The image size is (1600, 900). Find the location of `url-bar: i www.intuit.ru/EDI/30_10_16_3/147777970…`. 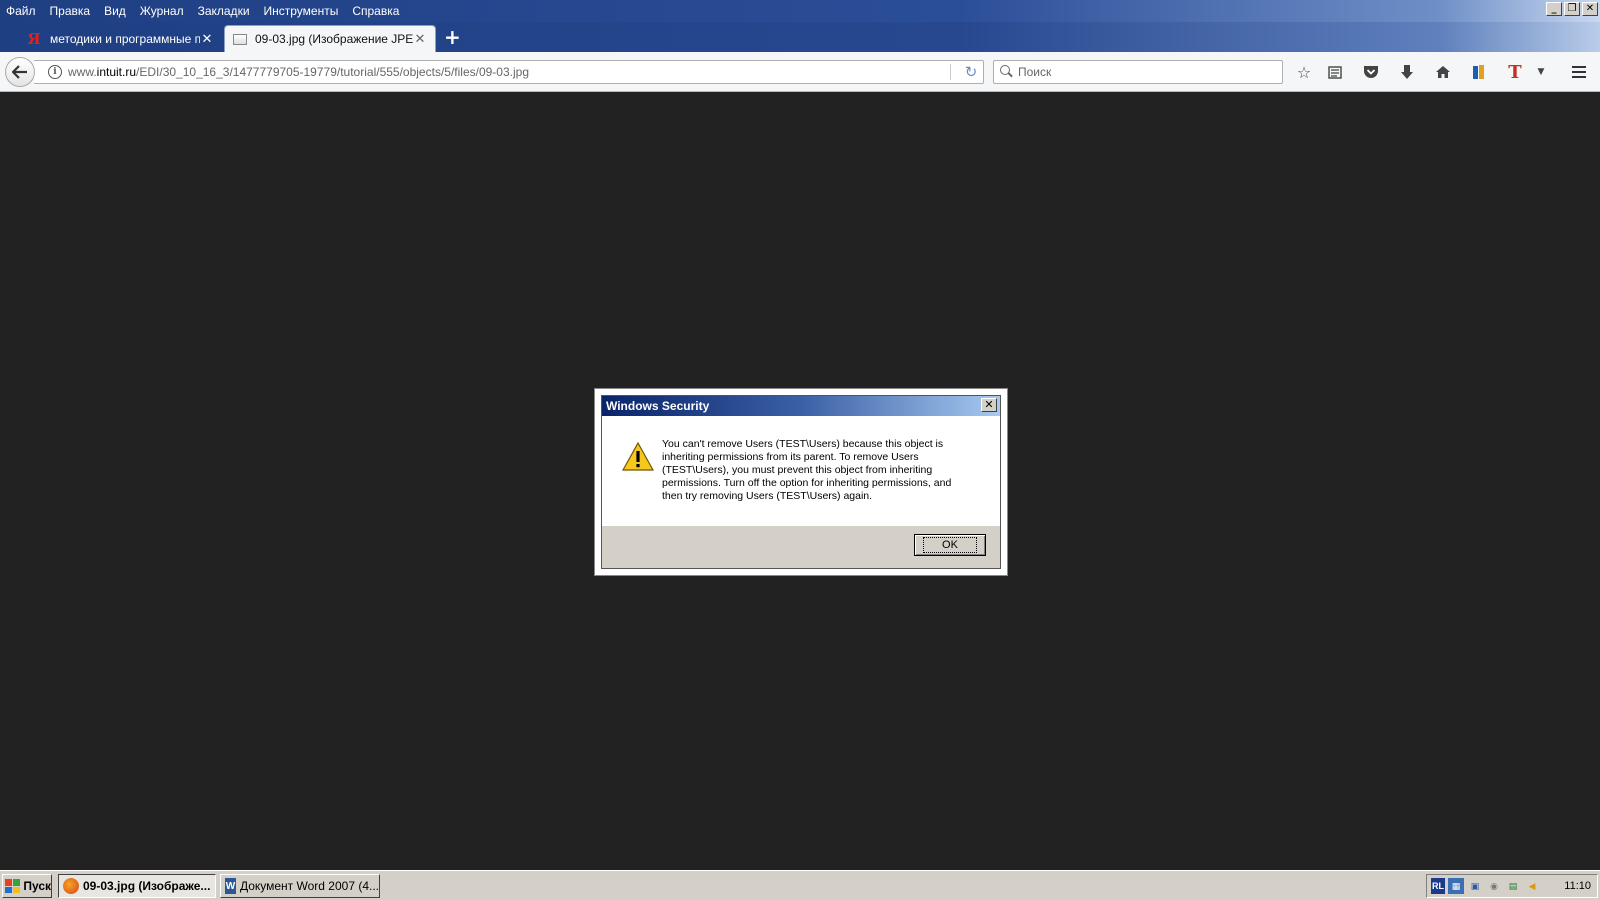

url-bar: i www.intuit.ru/EDI/30_10_16_3/147777970… is located at coordinates (509, 72).